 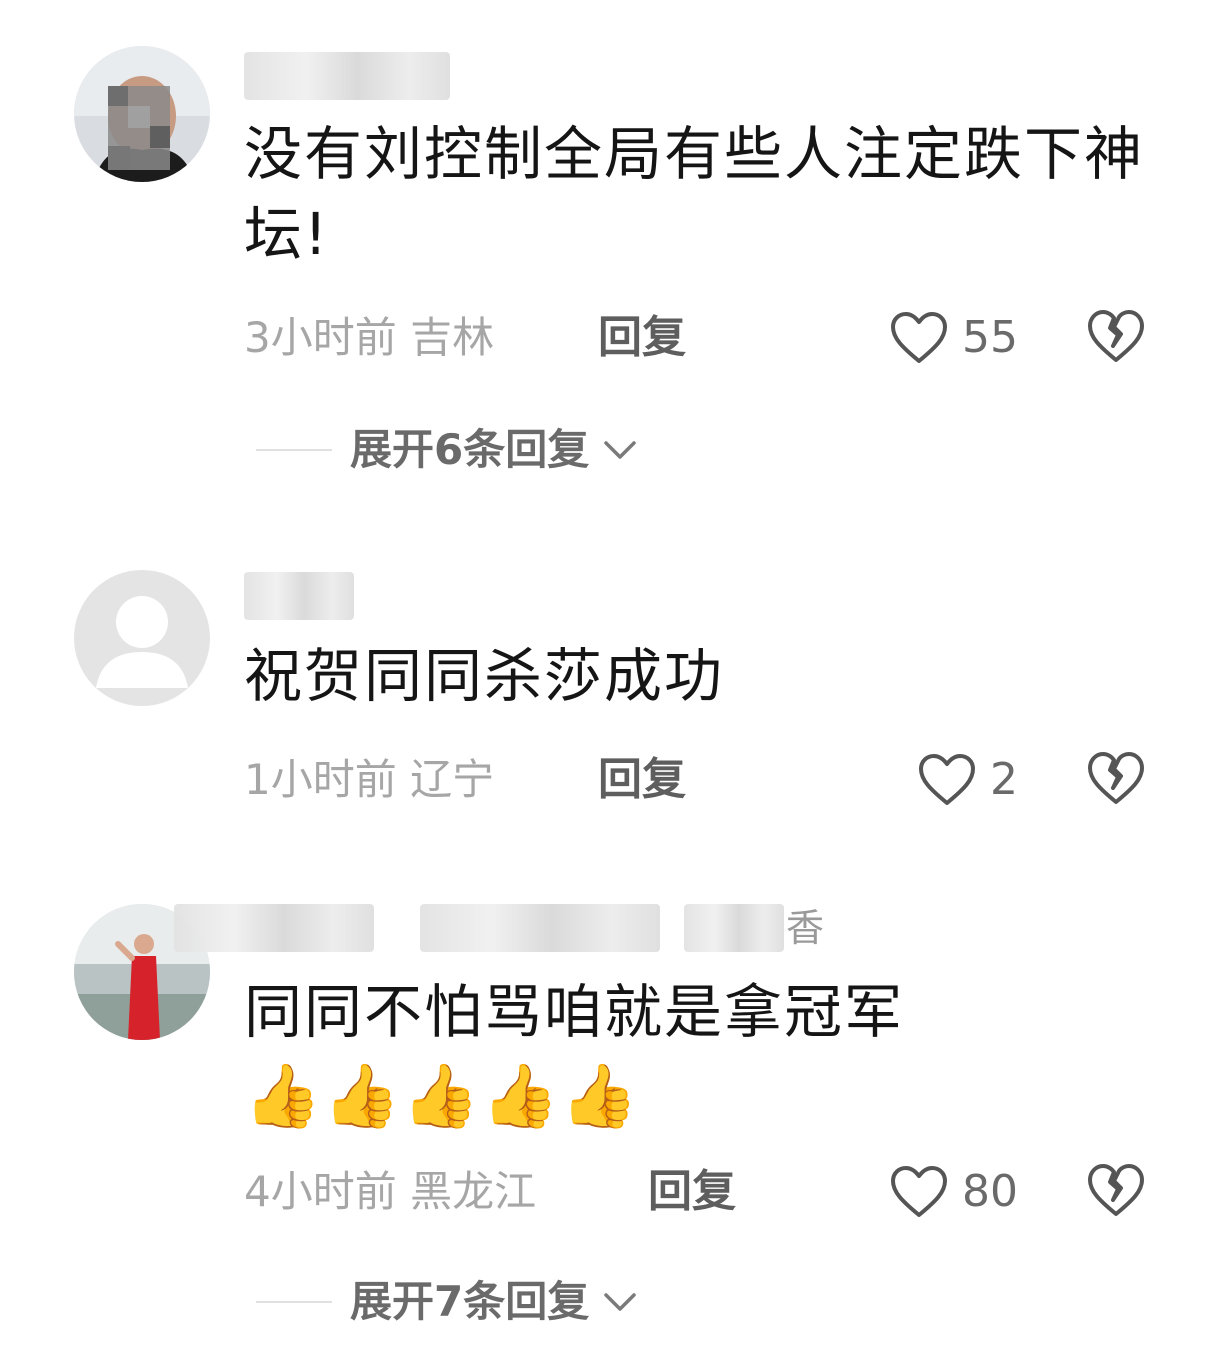 I want to click on like-button: 2, so click(x=968, y=780).